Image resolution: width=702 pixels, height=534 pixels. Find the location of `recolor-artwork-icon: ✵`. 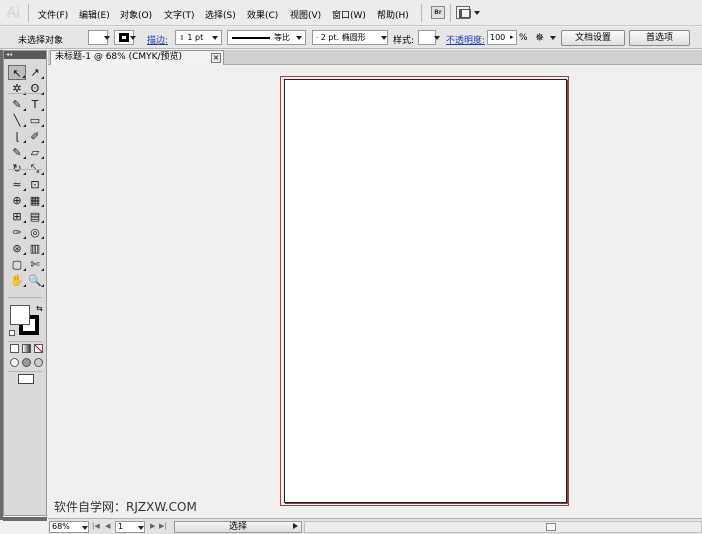

recolor-artwork-icon: ✵ is located at coordinates (543, 38).